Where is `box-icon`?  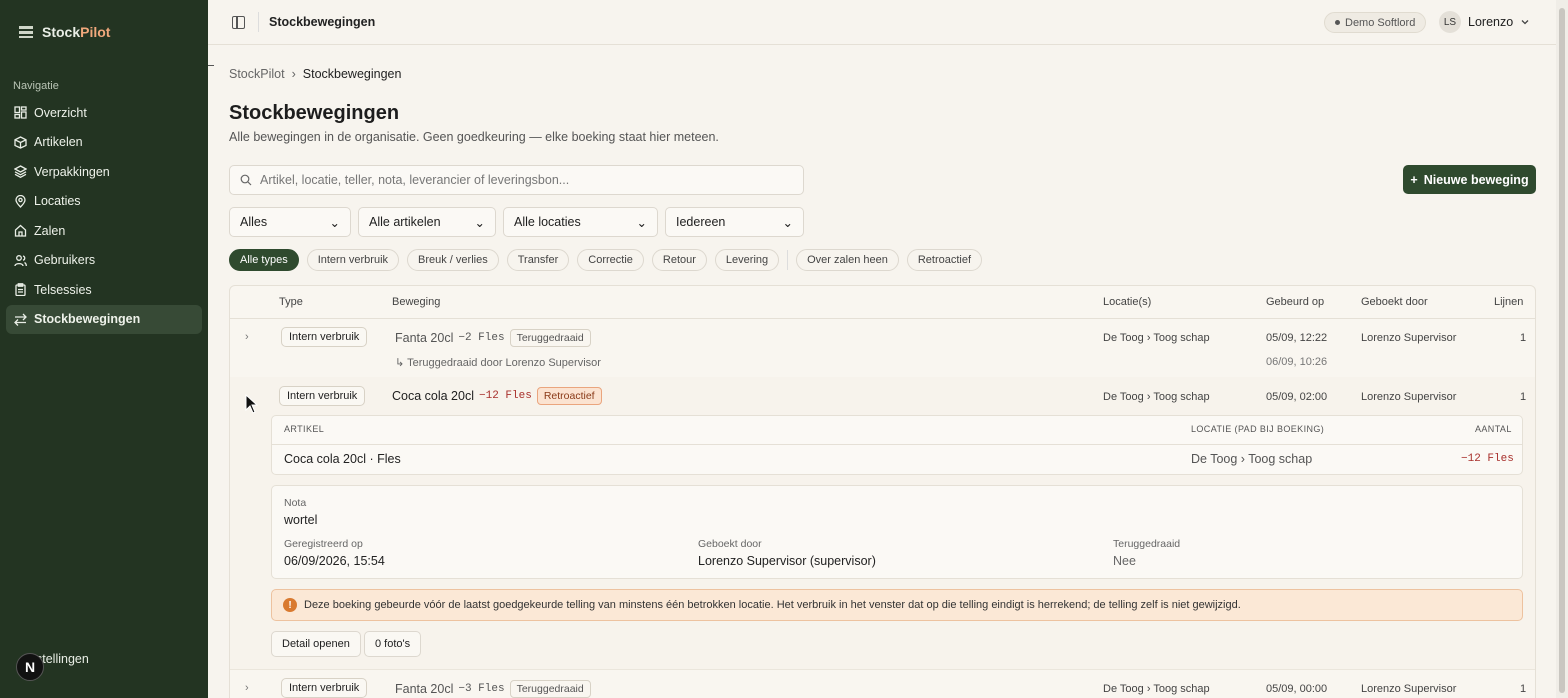 box-icon is located at coordinates (20, 142).